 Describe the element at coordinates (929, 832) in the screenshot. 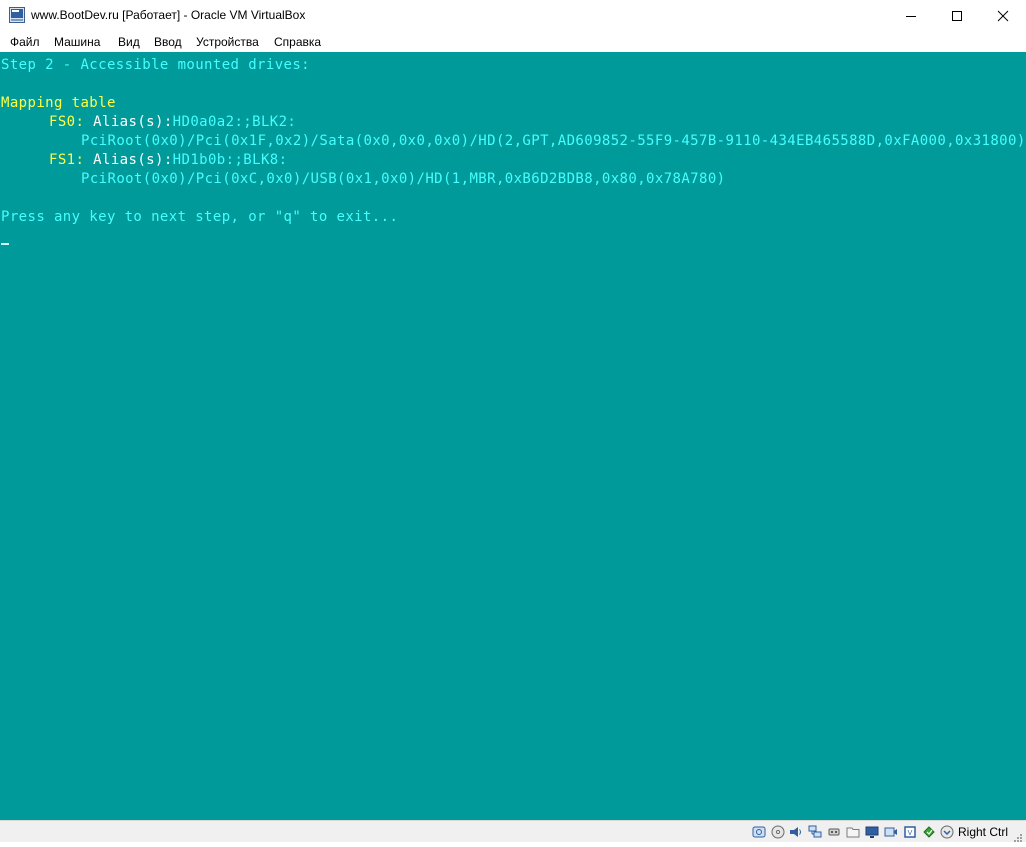

I see `mouse-integration-icon` at that location.